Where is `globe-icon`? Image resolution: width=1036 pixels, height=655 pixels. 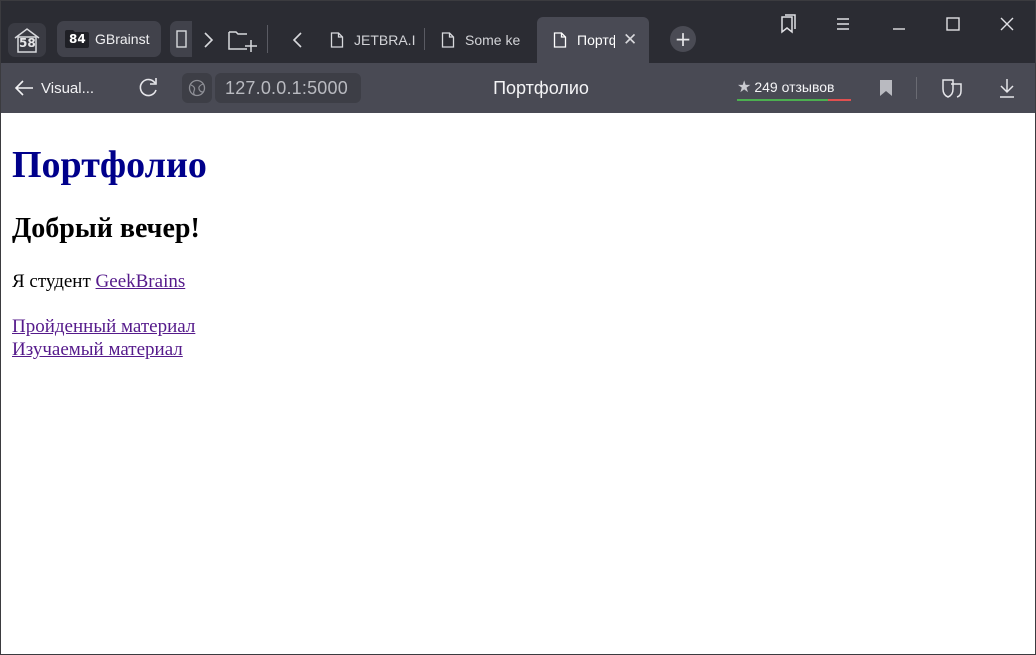
globe-icon is located at coordinates (197, 88).